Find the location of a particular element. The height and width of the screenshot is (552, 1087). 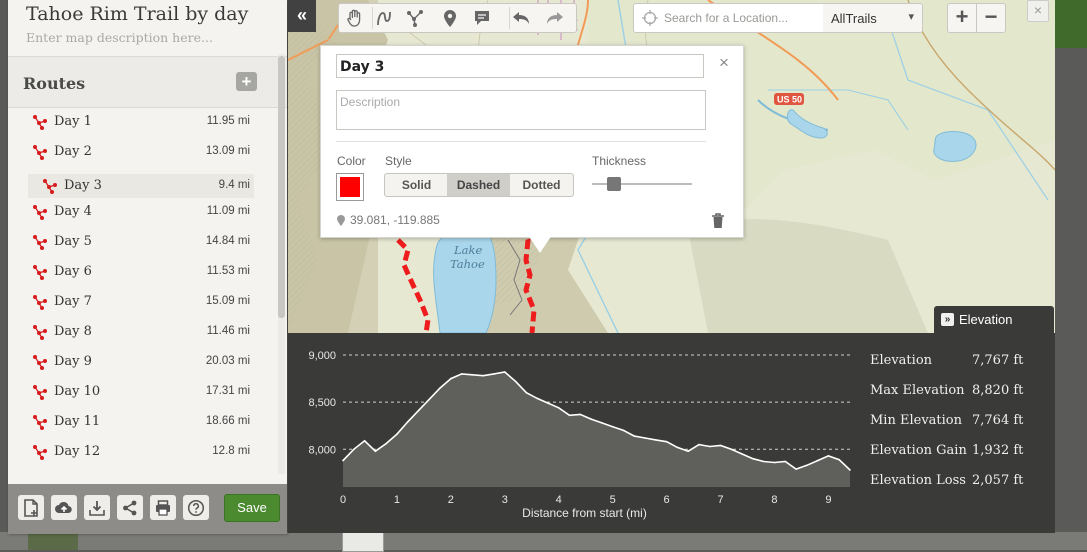

marker-tool is located at coordinates (451, 18).